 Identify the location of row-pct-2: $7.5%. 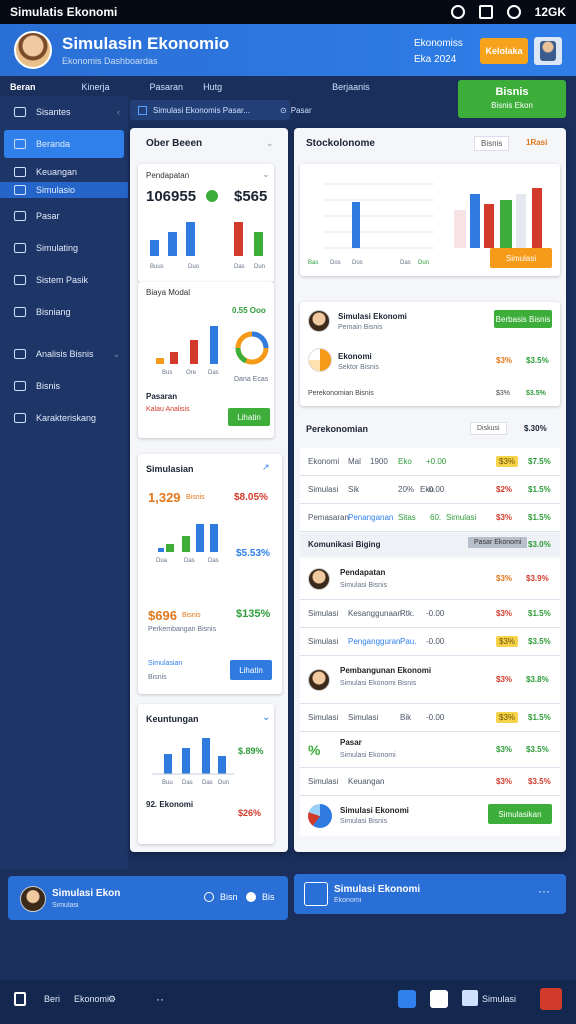
(539, 461).